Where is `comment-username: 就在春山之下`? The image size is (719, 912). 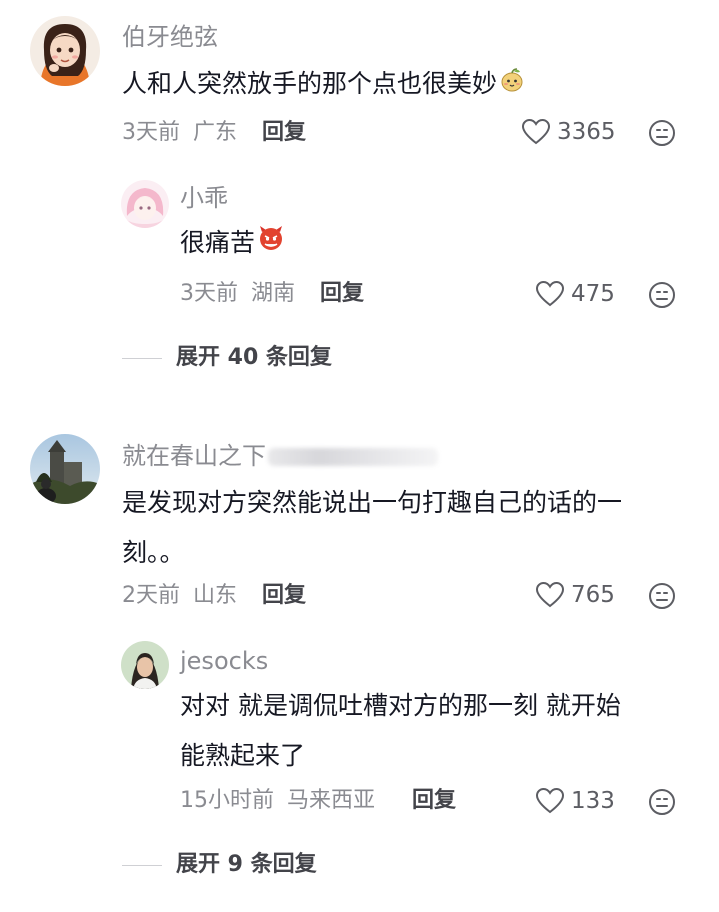
comment-username: 就在春山之下 is located at coordinates (280, 456).